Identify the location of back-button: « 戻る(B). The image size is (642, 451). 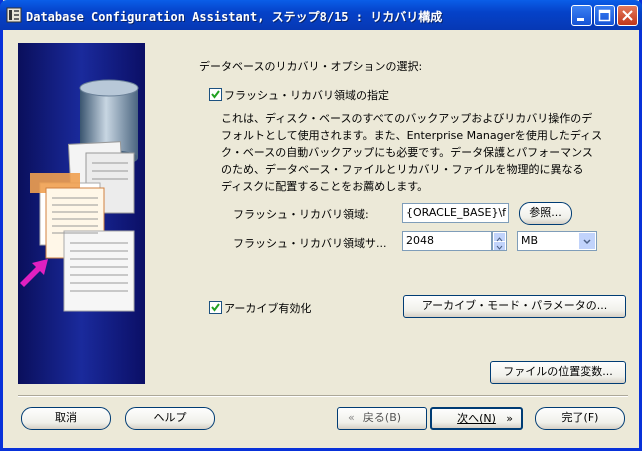
(382, 418).